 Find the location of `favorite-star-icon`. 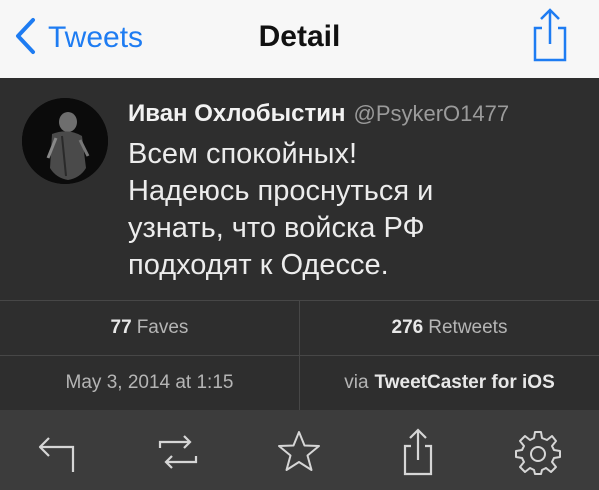

favorite-star-icon is located at coordinates (299, 455).